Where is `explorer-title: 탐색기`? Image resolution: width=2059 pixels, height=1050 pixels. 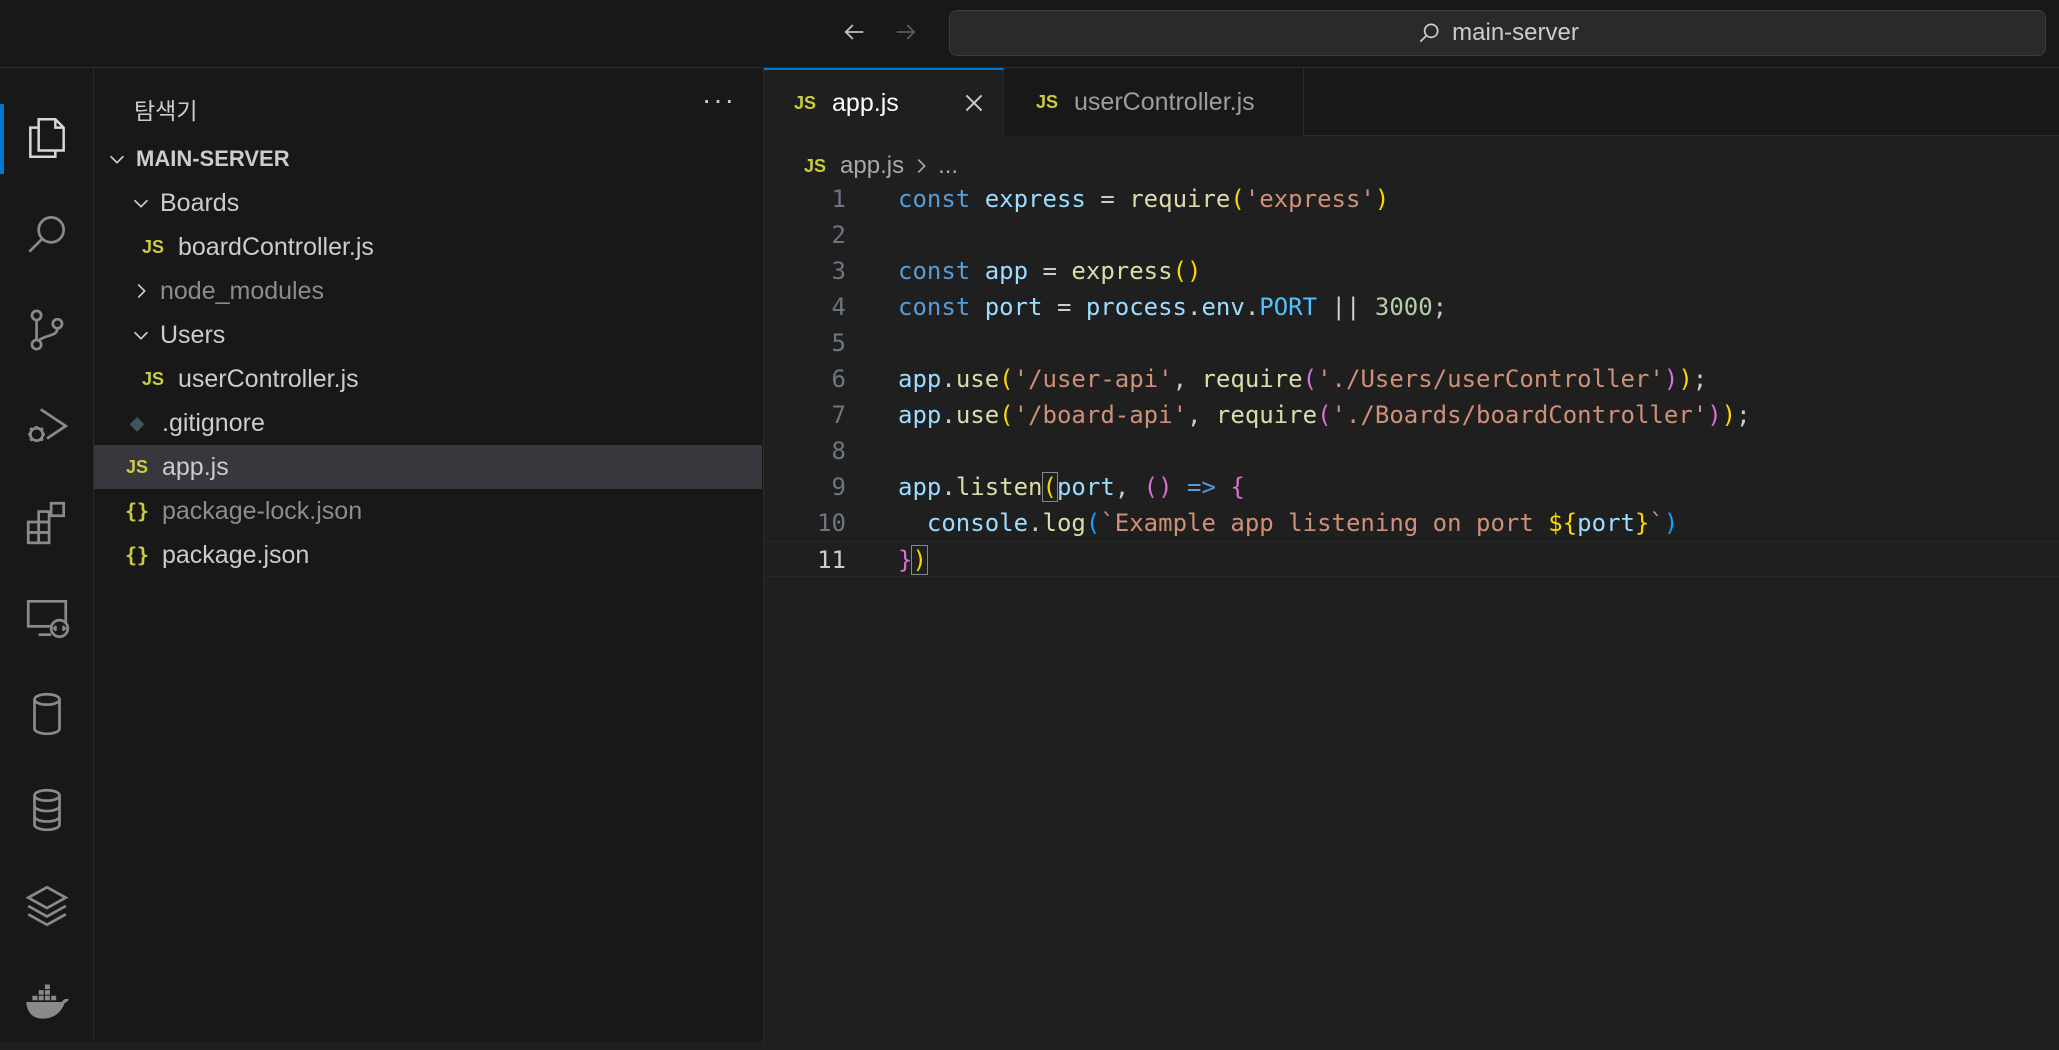
explorer-title: 탐색기 is located at coordinates (166, 111).